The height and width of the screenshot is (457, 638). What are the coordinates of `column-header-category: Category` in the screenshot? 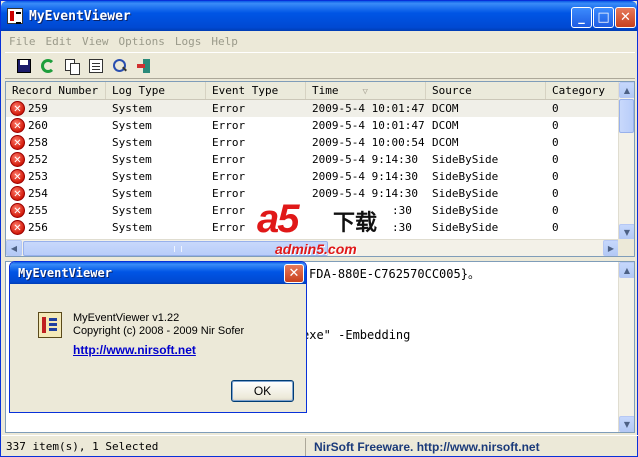 It's located at (583, 90).